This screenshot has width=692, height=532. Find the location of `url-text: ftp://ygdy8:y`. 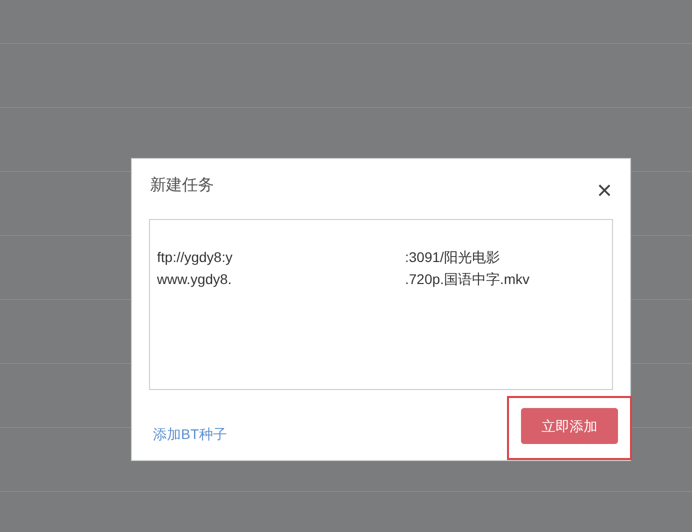

url-text: ftp://ygdy8:y is located at coordinates (195, 257).